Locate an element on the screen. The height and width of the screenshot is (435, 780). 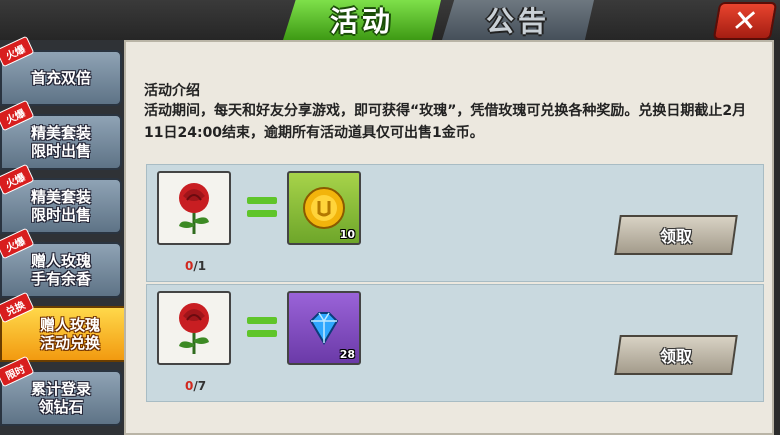
sidebar-item-outfit-sale-2: 火爆 精美套装 限时出售 is located at coordinates (61, 198).